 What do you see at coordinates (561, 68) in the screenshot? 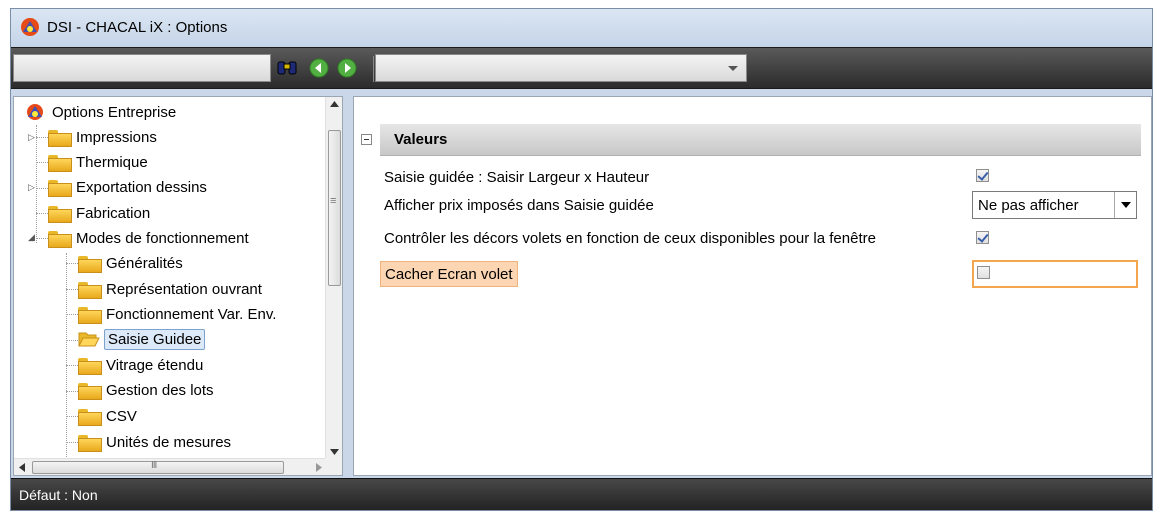
I see `navigation-combo` at bounding box center [561, 68].